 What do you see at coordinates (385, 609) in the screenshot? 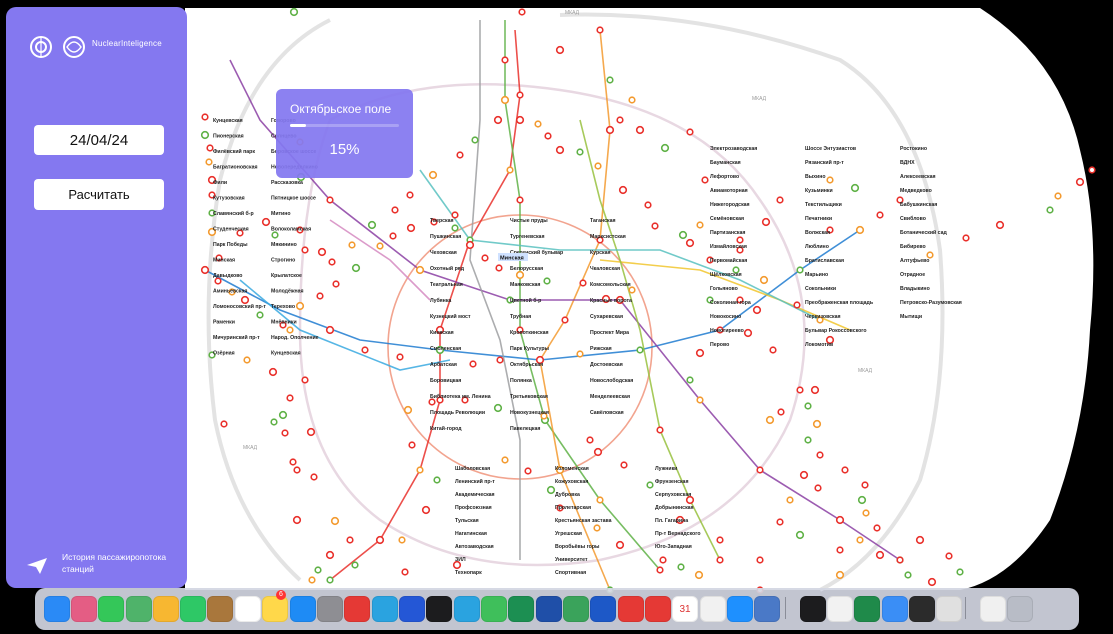
I see `telegram-icon` at bounding box center [385, 609].